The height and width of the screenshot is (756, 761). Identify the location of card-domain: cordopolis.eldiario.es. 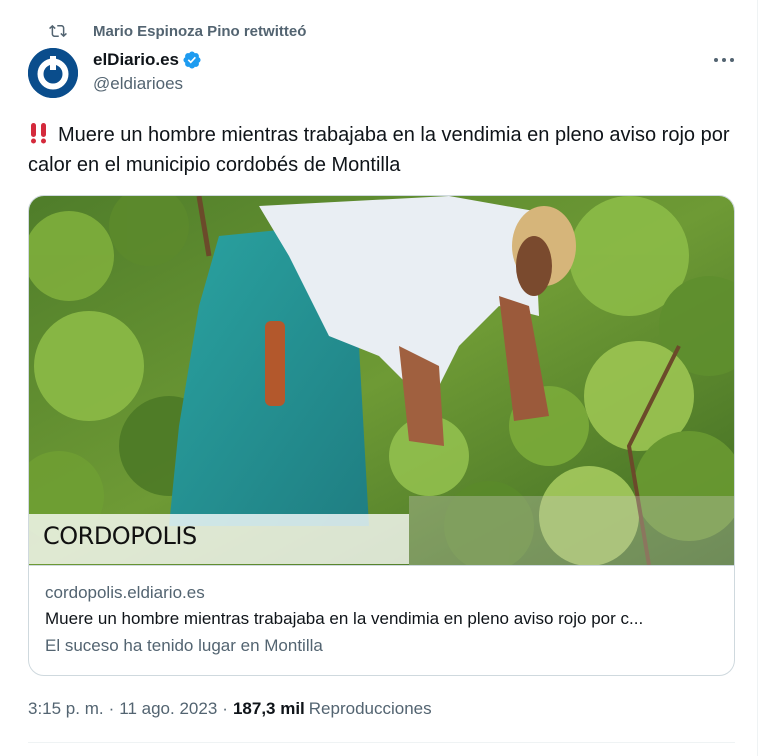
(125, 592).